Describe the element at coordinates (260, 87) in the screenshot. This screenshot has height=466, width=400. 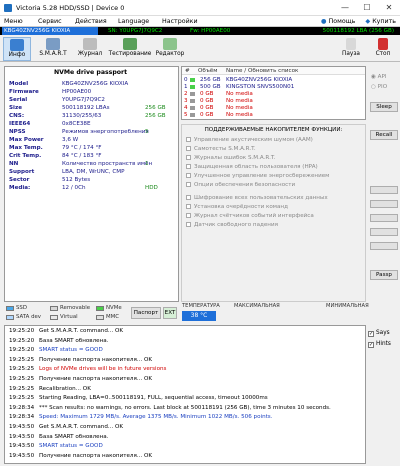
I see `device-name: KINGSTON SNVS500N01` at that location.